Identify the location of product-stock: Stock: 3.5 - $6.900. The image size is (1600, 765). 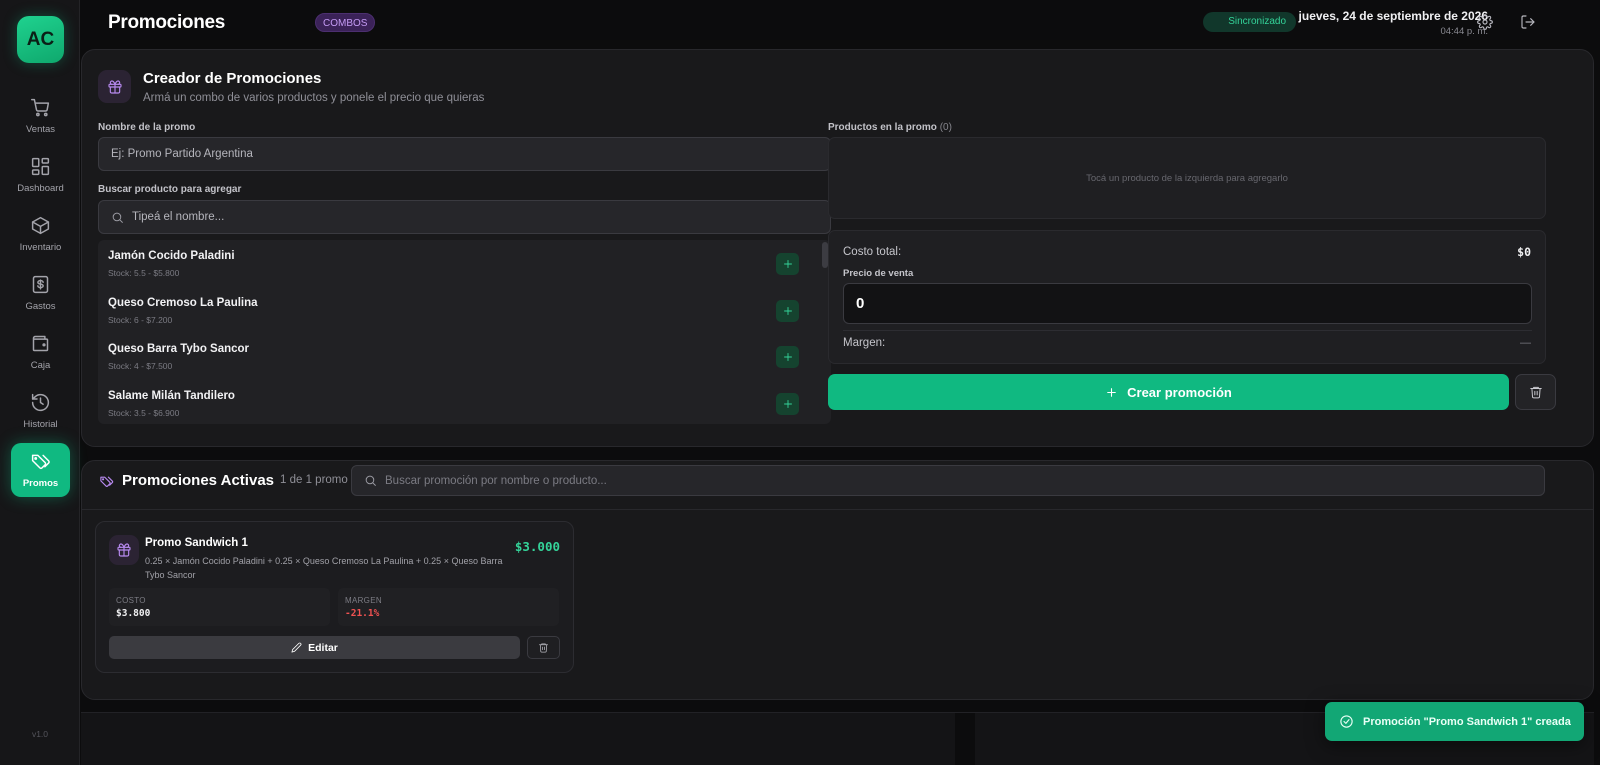
(144, 413).